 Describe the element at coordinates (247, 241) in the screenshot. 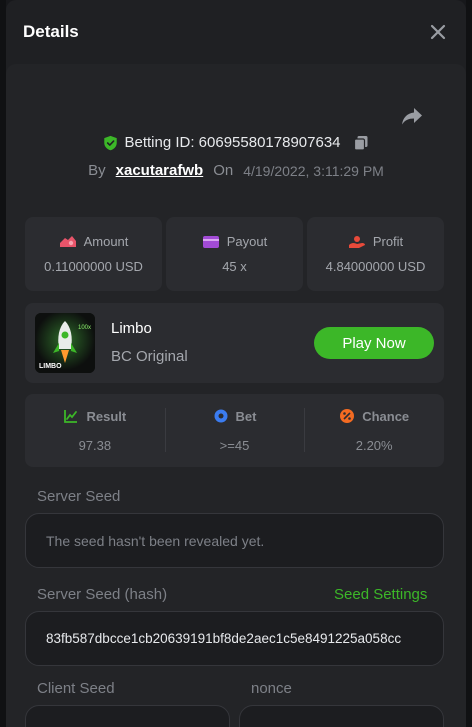

I see `stat-label: Payout` at that location.